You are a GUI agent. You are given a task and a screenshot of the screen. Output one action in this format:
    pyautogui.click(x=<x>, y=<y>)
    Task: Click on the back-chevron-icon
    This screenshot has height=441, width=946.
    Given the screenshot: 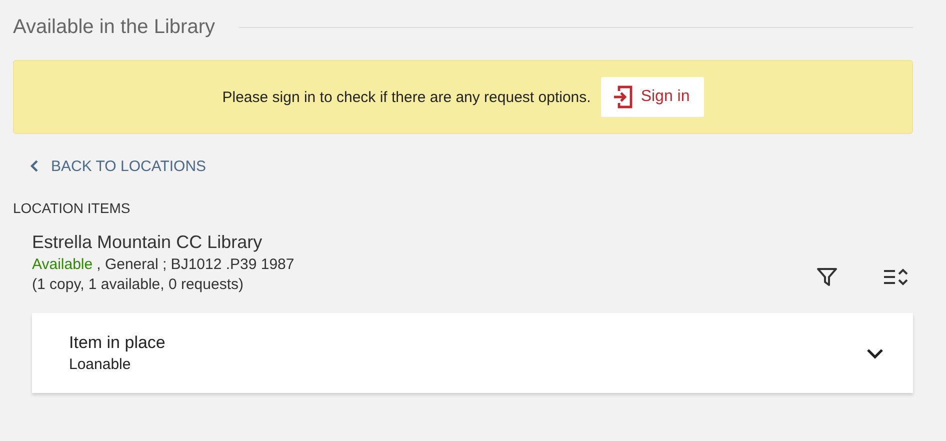 What is the action you would take?
    pyautogui.click(x=34, y=166)
    